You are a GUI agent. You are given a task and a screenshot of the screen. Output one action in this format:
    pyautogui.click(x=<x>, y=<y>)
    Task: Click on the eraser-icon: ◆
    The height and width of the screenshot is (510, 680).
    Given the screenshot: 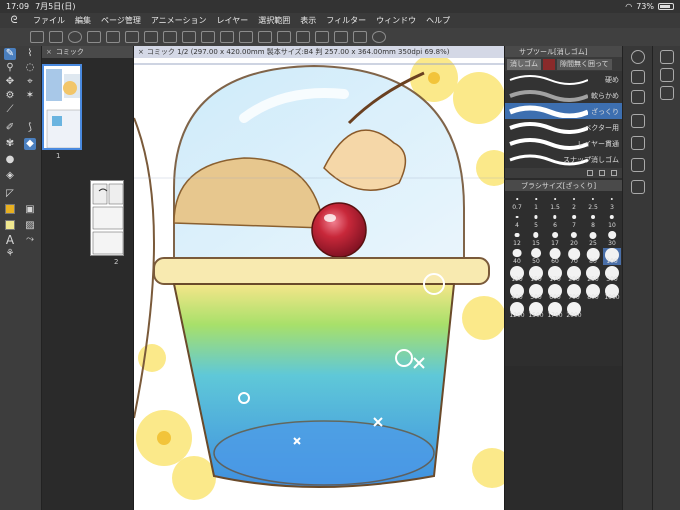 What is the action you would take?
    pyautogui.click(x=30, y=144)
    